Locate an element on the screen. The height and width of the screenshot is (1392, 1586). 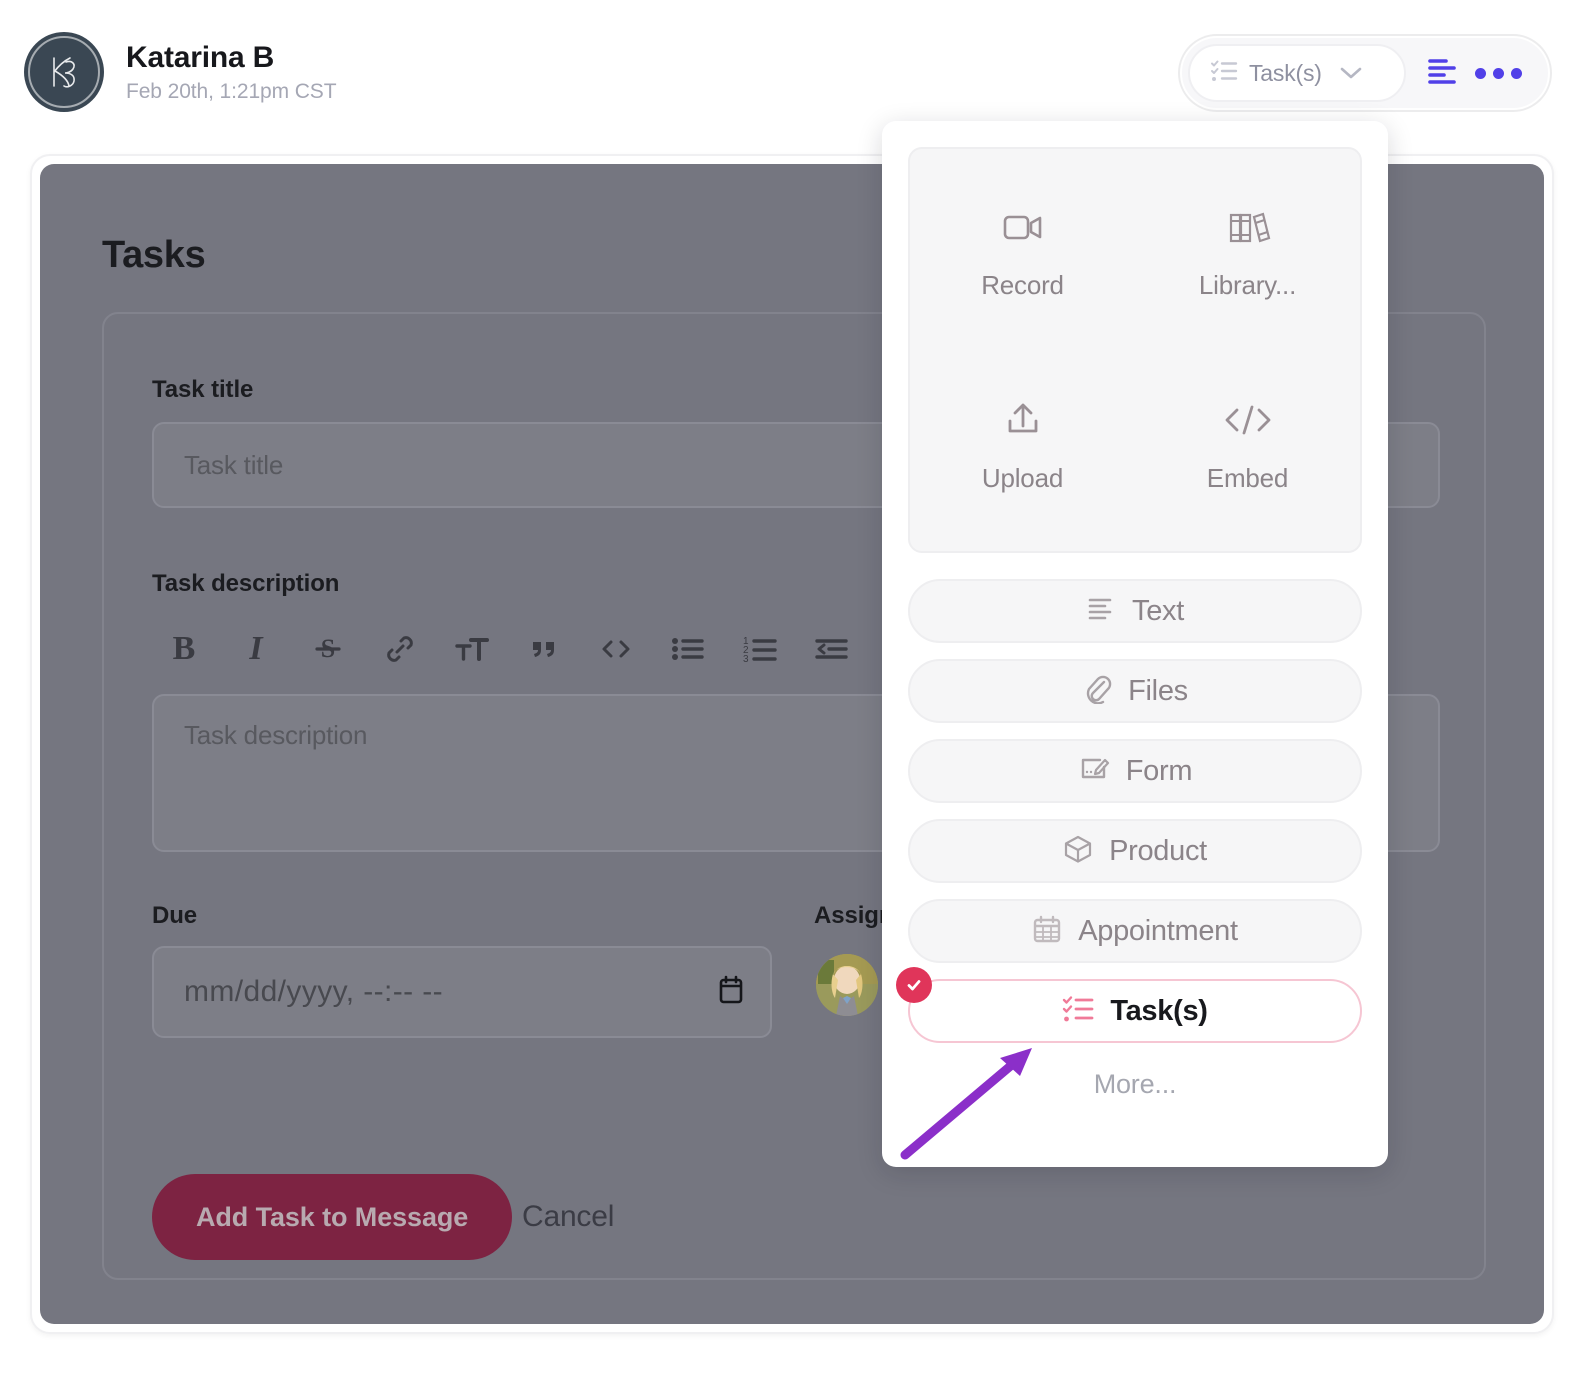
task-description-label: Task description is located at coordinates (246, 583).